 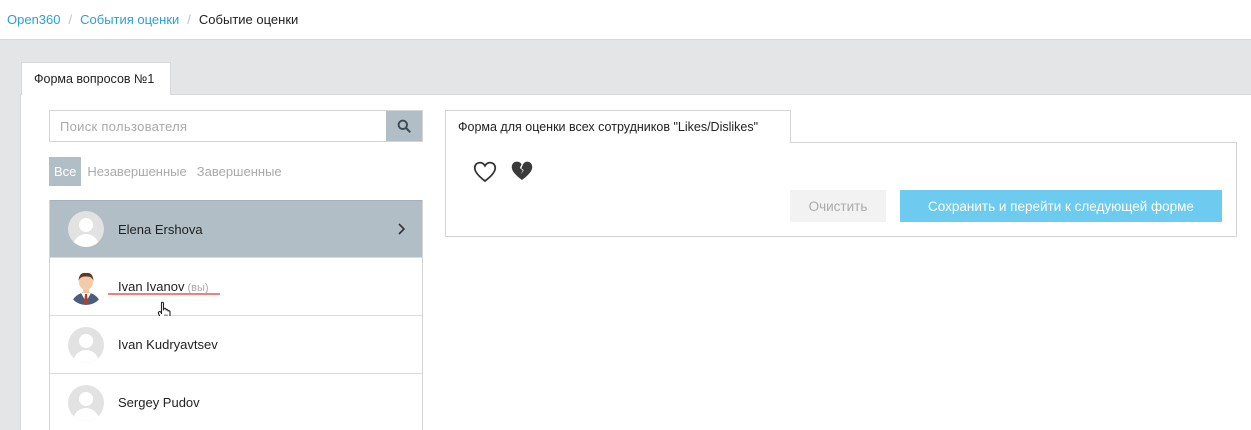 I want to click on user-name: Sergey Pudov, so click(x=159, y=402).